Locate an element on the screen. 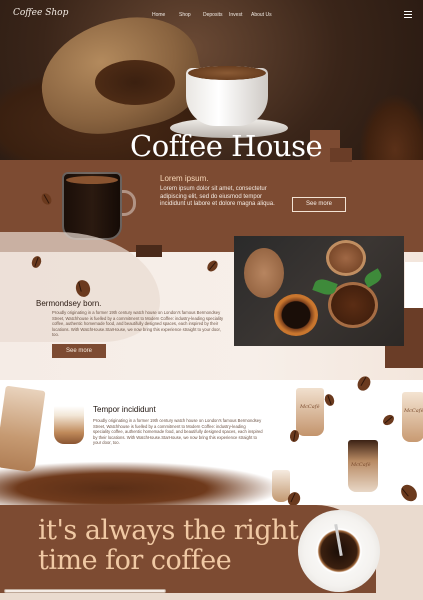 Image resolution: width=423 pixels, height=600 pixels. coffee-bowls-photo is located at coordinates (319, 291).